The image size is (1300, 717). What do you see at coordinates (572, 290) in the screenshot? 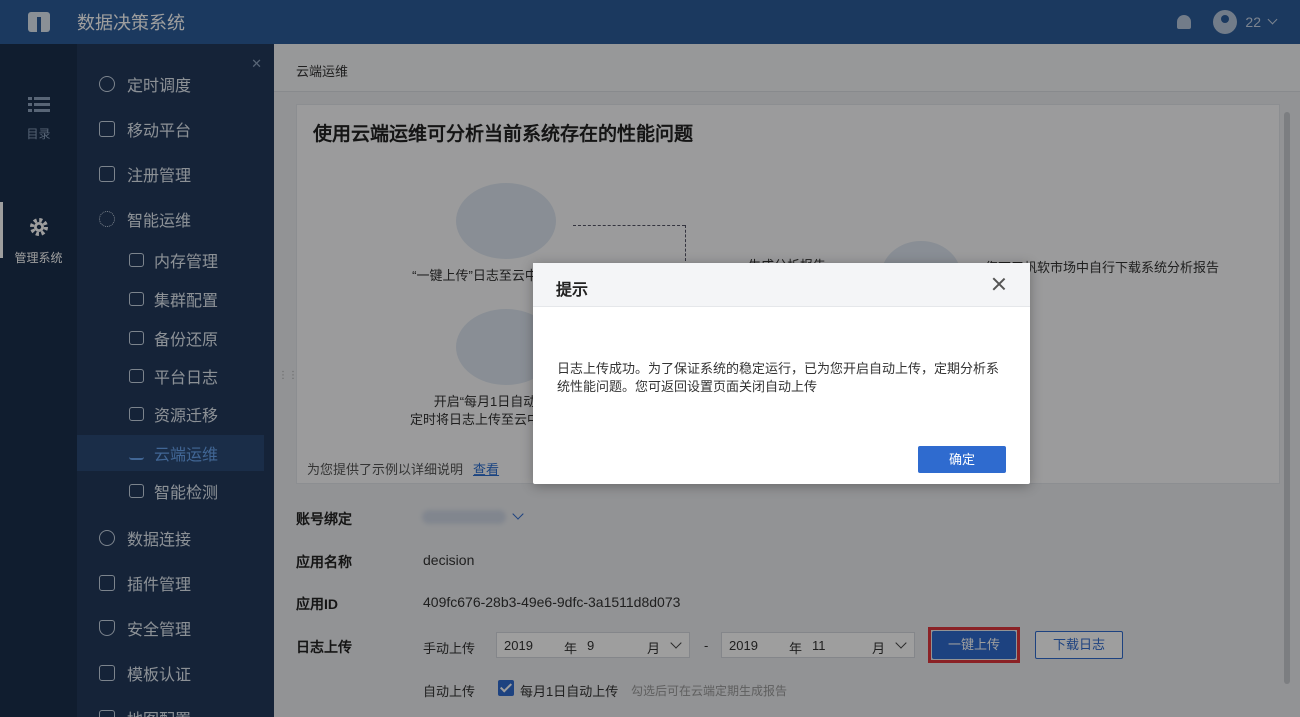
I see `dialog-title: 提示` at bounding box center [572, 290].